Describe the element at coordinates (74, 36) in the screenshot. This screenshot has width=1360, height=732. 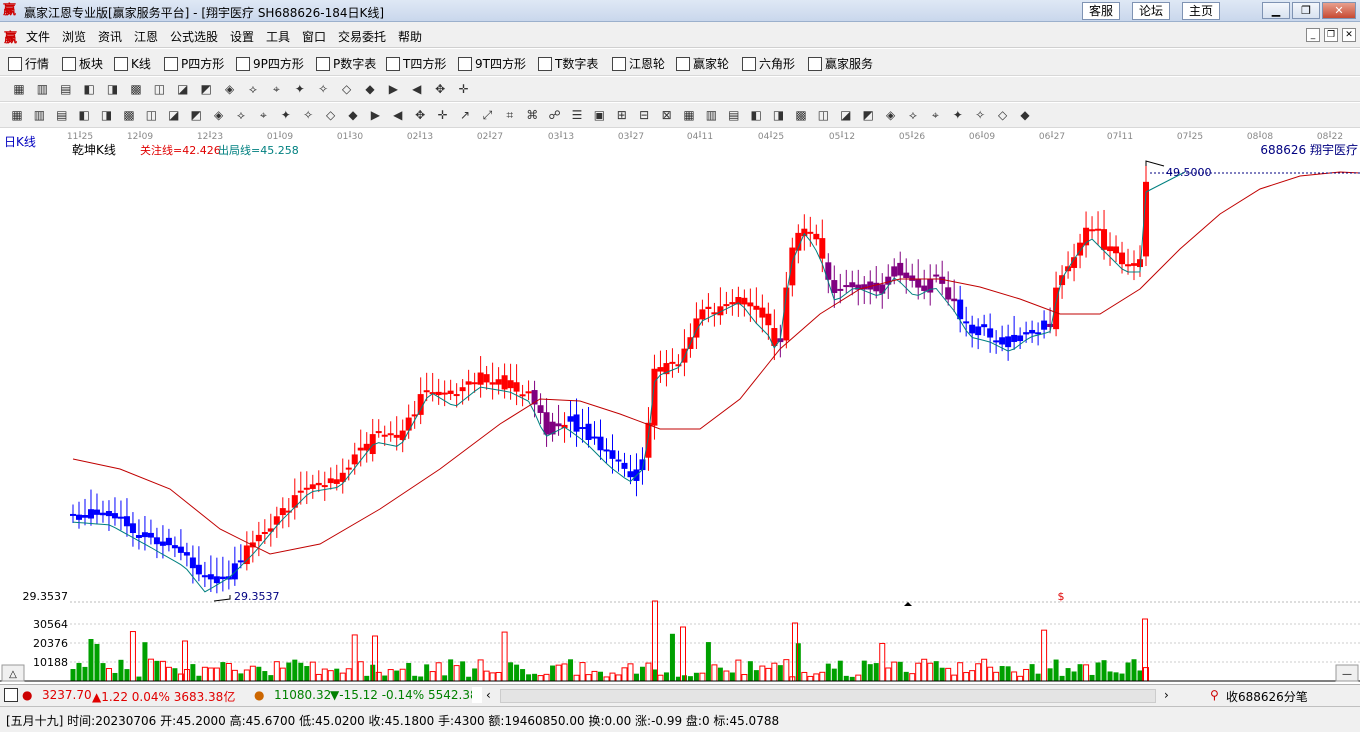
I see `menu-browse: 浏览` at that location.